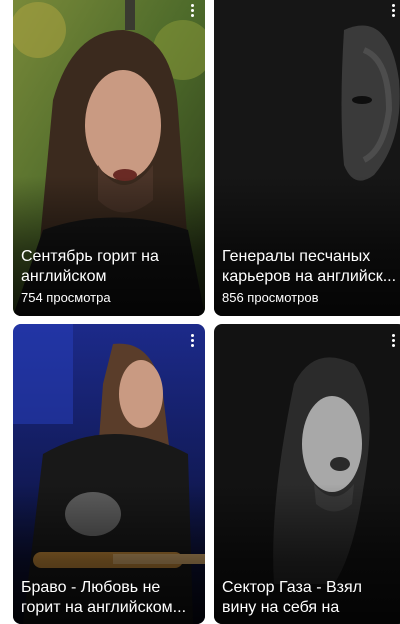 This screenshot has width=400, height=624. What do you see at coordinates (66, 297) in the screenshot?
I see `view-count: 754 просмотра` at bounding box center [66, 297].